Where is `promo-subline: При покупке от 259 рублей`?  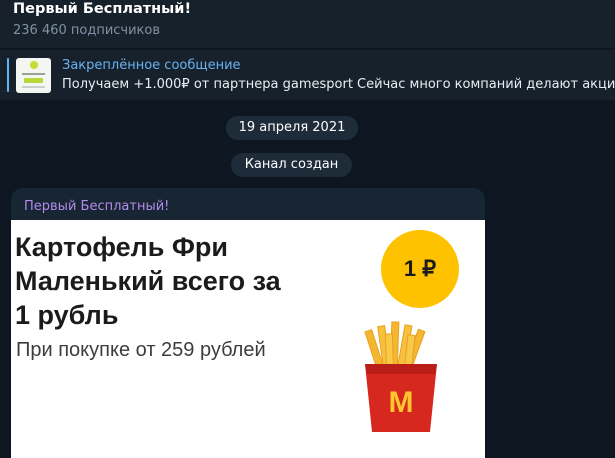
promo-subline: При покупке от 259 рублей is located at coordinates (141, 350).